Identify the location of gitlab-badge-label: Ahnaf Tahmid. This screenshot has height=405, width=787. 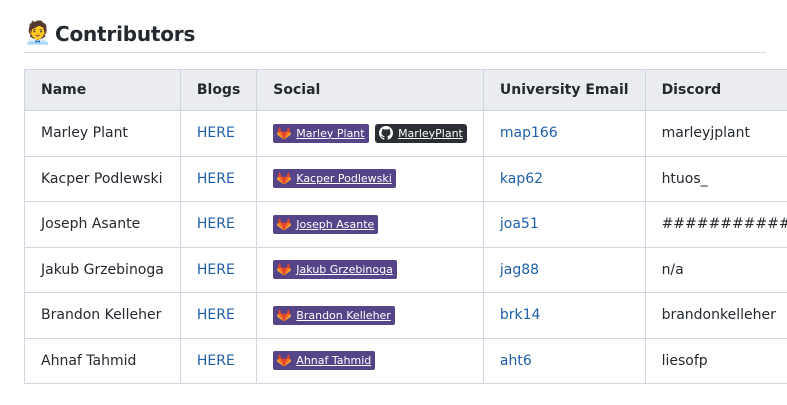
(334, 361).